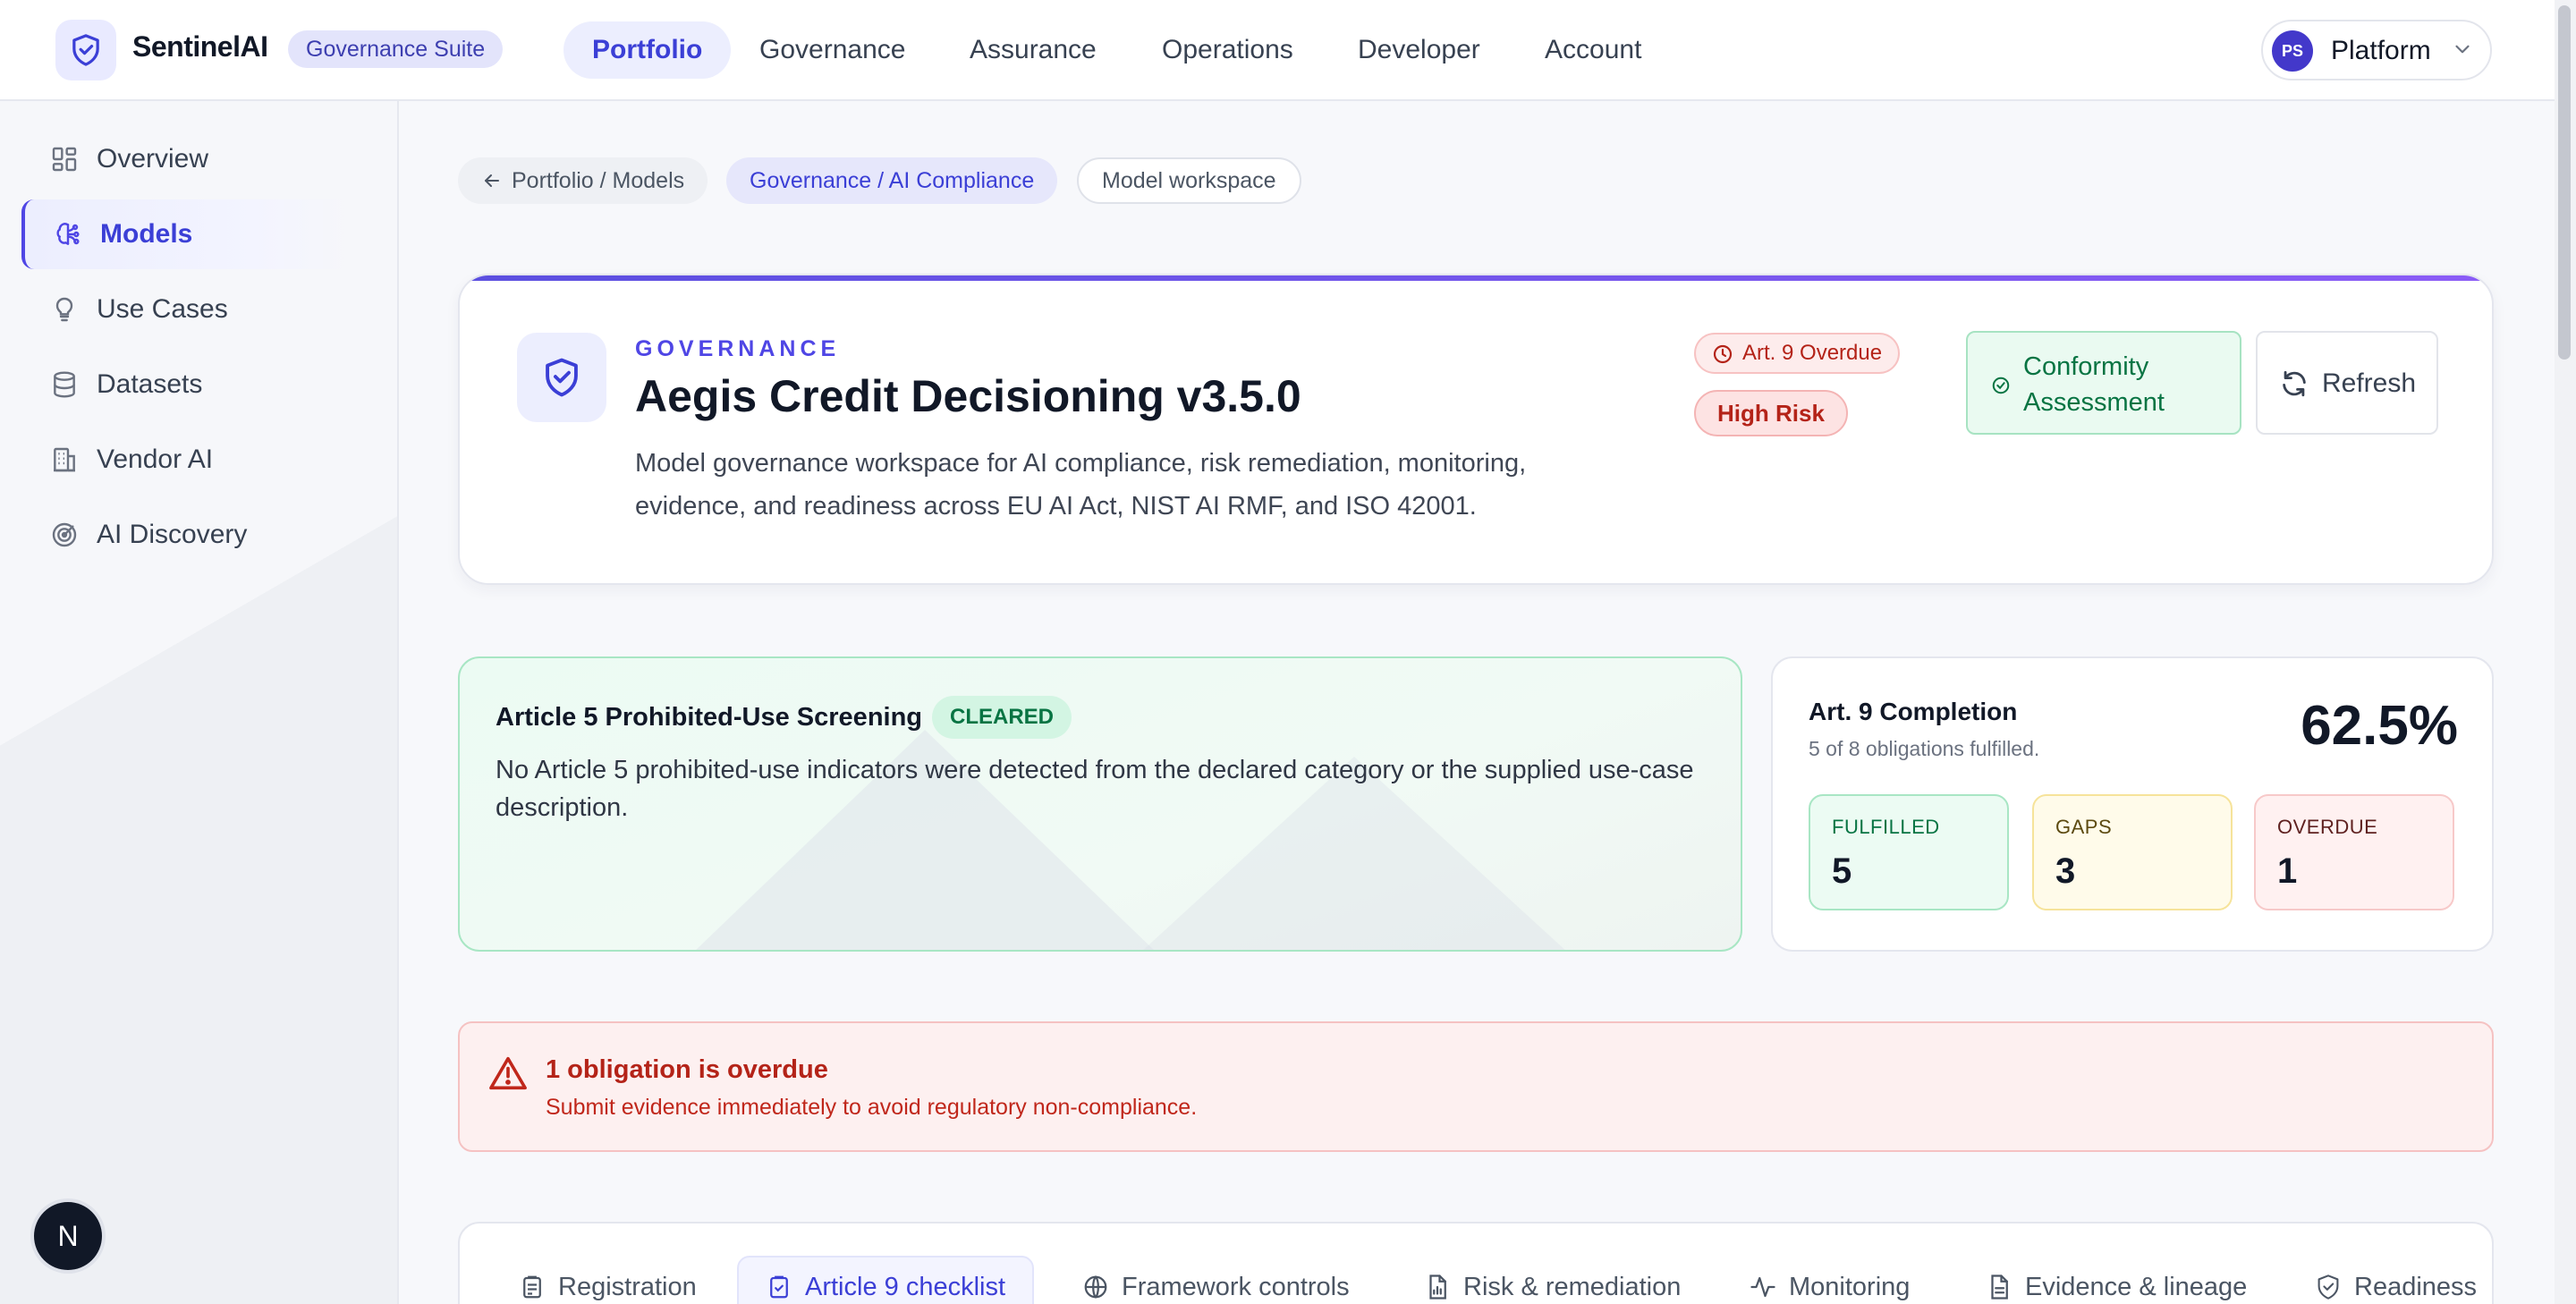  I want to click on refresh-button: Refresh, so click(2347, 383).